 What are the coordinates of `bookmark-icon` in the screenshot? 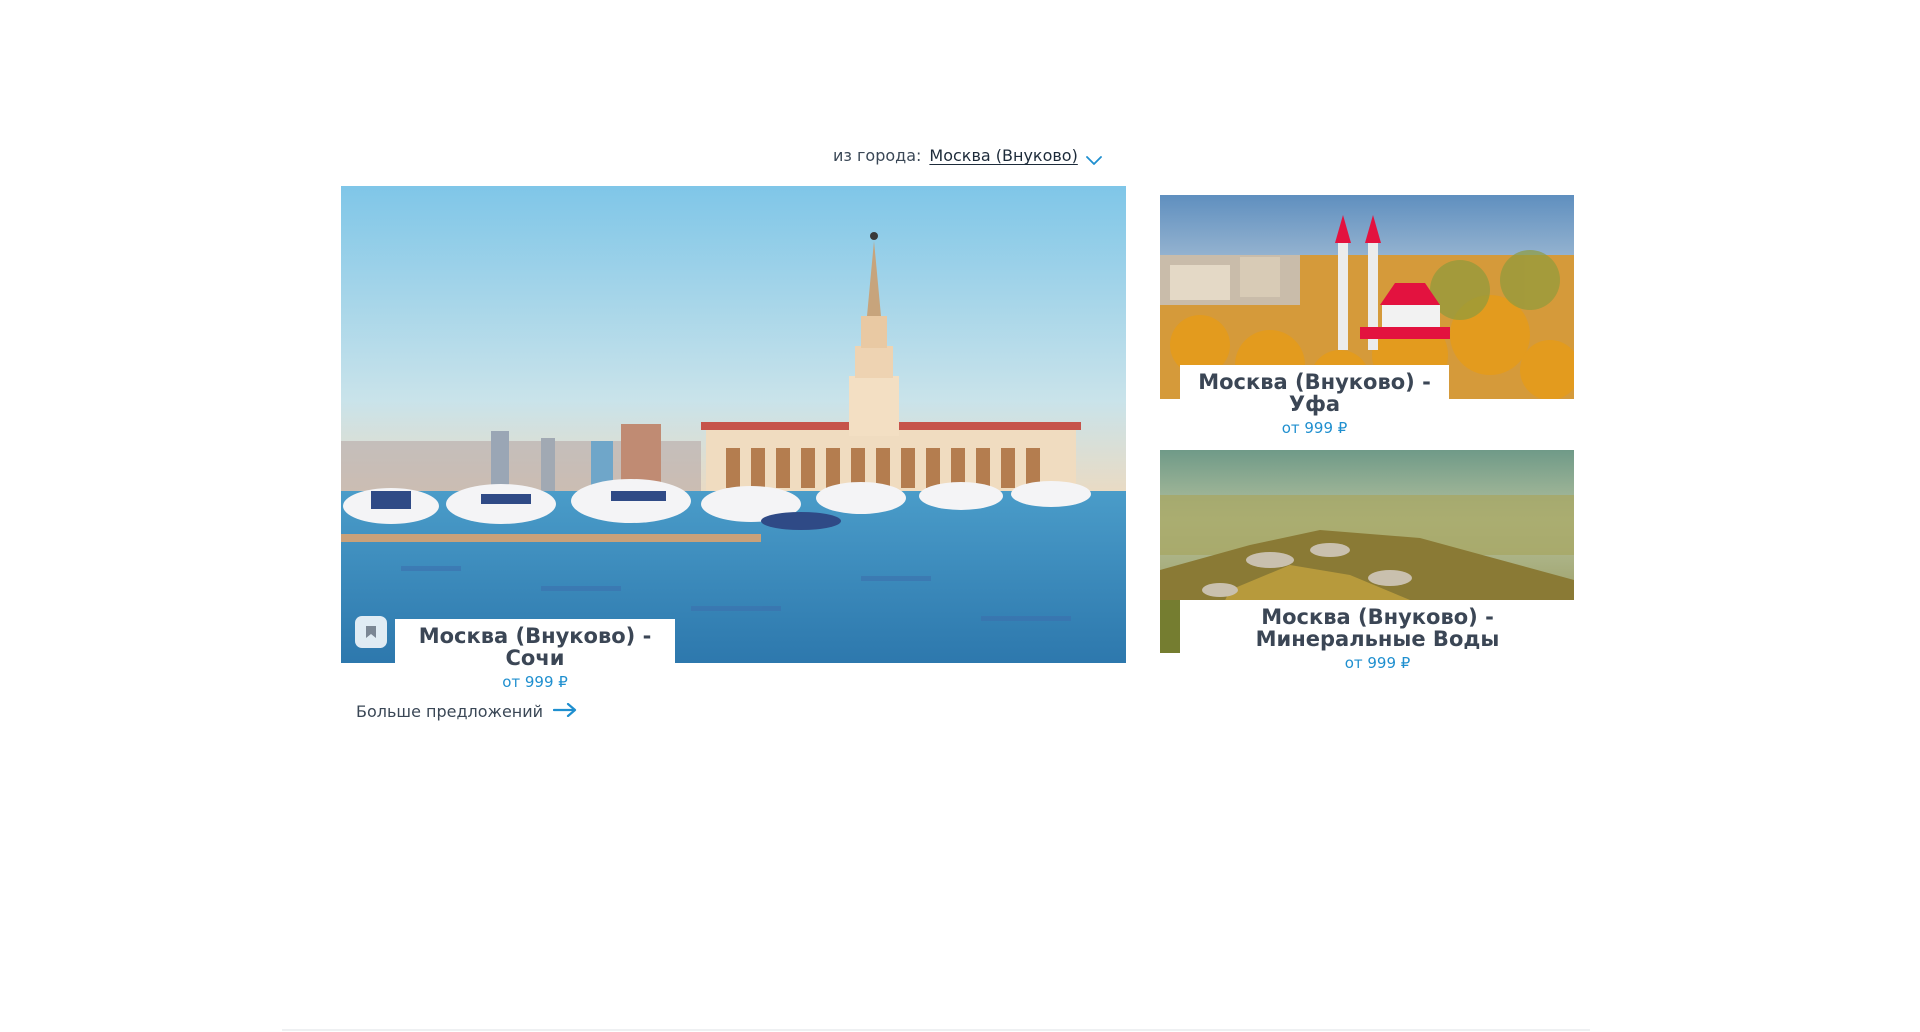 It's located at (371, 632).